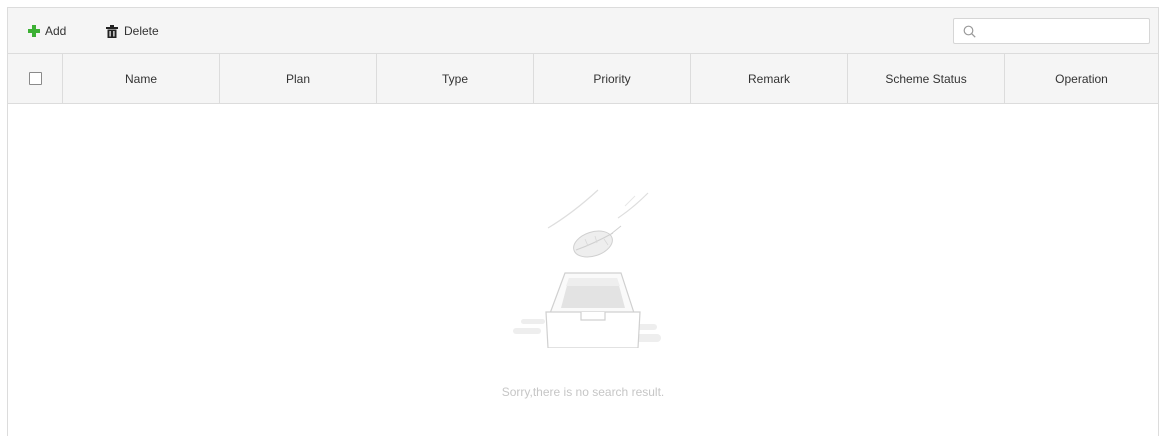 The height and width of the screenshot is (436, 1159). I want to click on column-header-scheme-status: Scheme Status, so click(926, 78).